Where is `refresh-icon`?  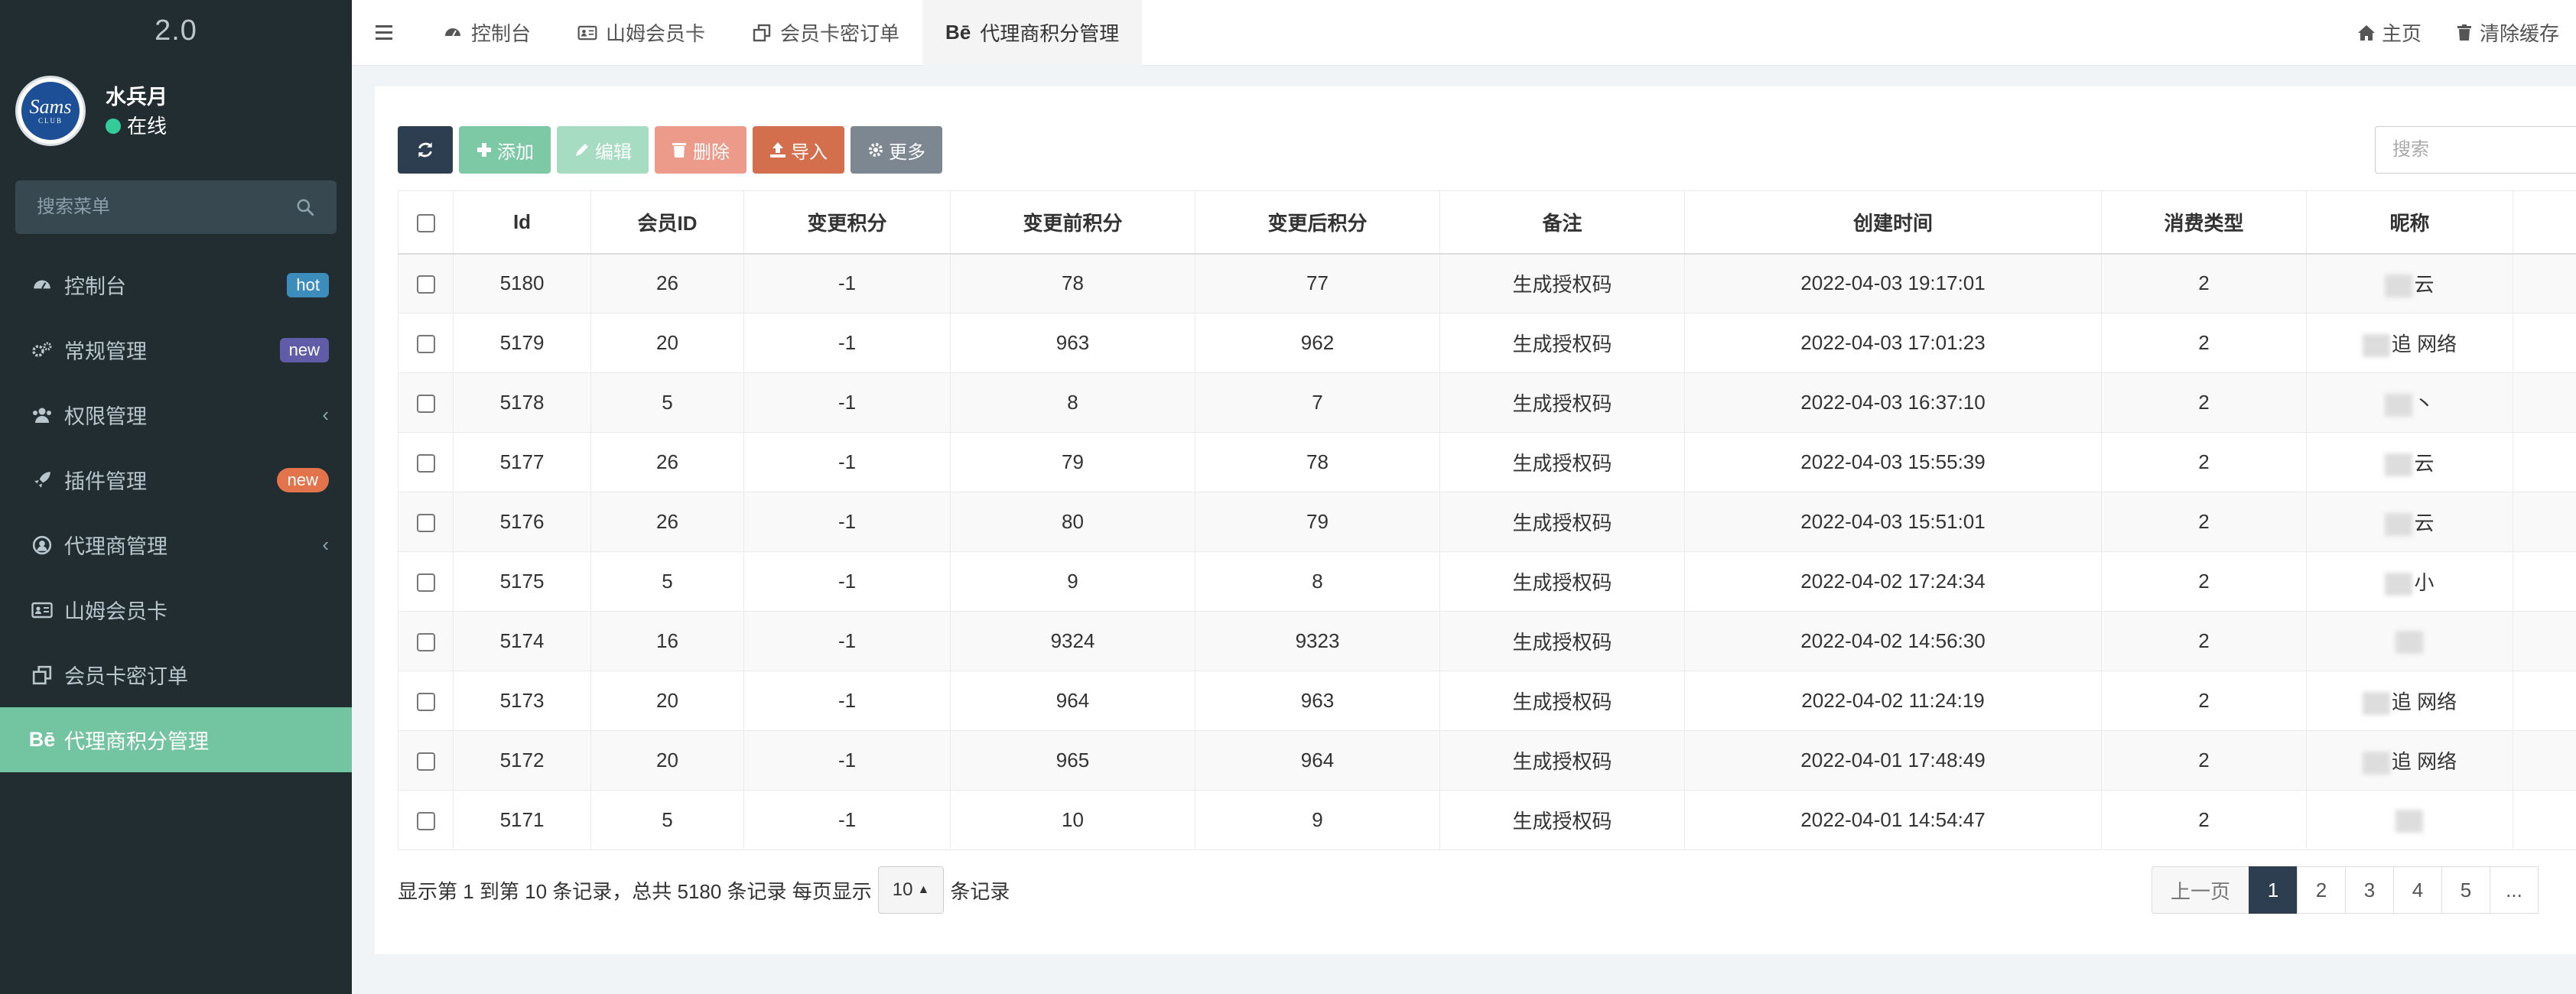
refresh-icon is located at coordinates (425, 150).